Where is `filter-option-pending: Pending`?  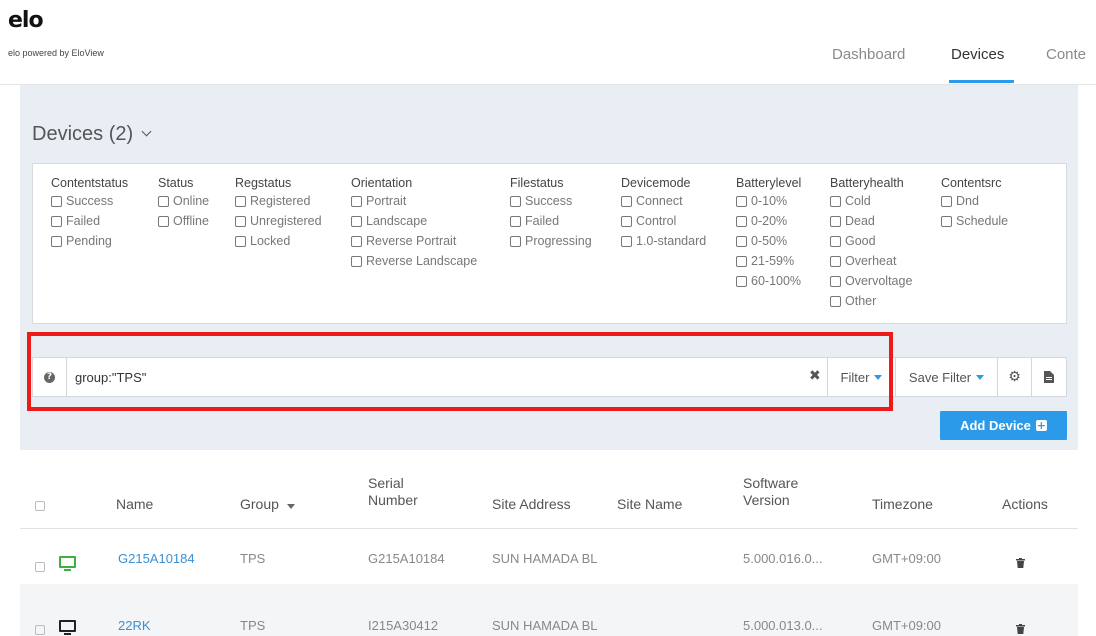 filter-option-pending: Pending is located at coordinates (89, 241).